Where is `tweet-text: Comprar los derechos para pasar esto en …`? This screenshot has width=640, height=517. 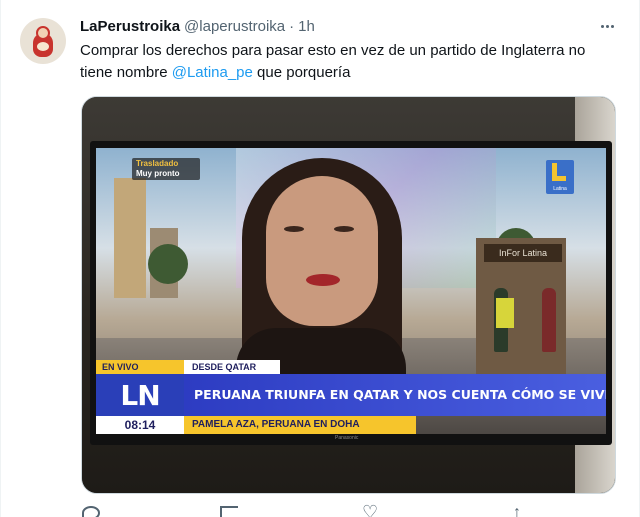 tweet-text: Comprar los derechos para pasar esto en … is located at coordinates (350, 62).